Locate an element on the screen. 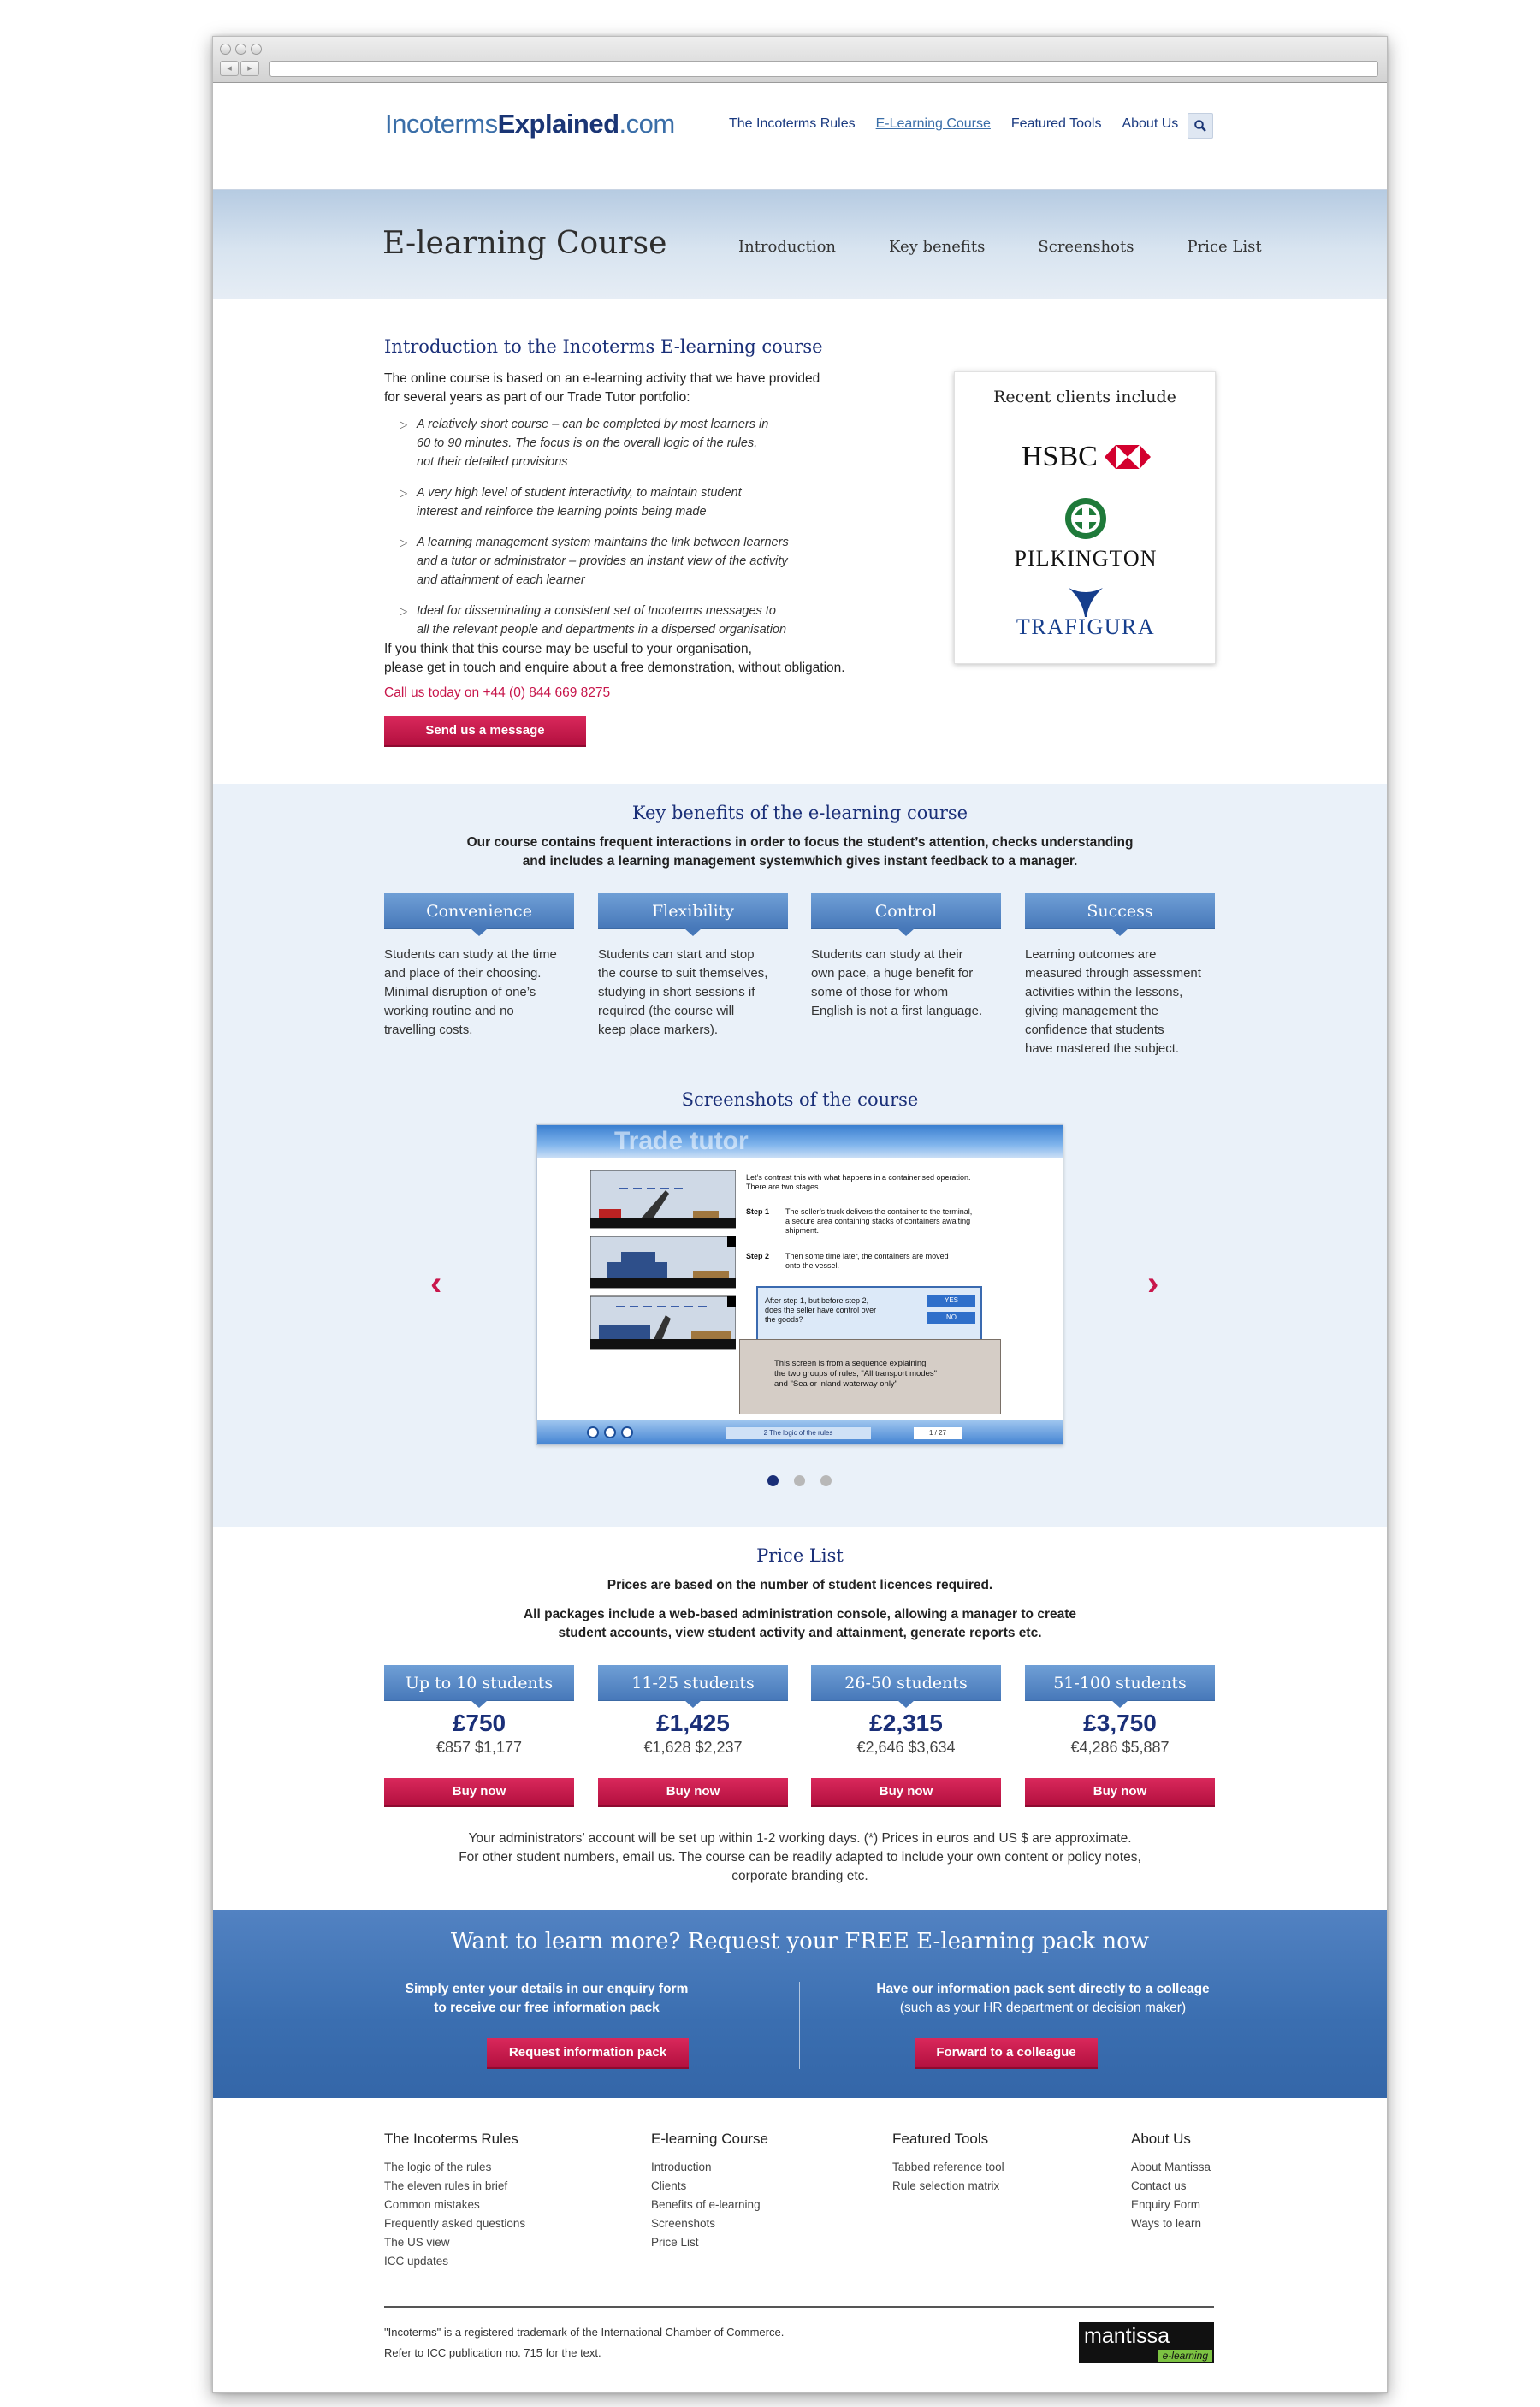  footer-link: Benefits of e-learning is located at coordinates (709, 2205).